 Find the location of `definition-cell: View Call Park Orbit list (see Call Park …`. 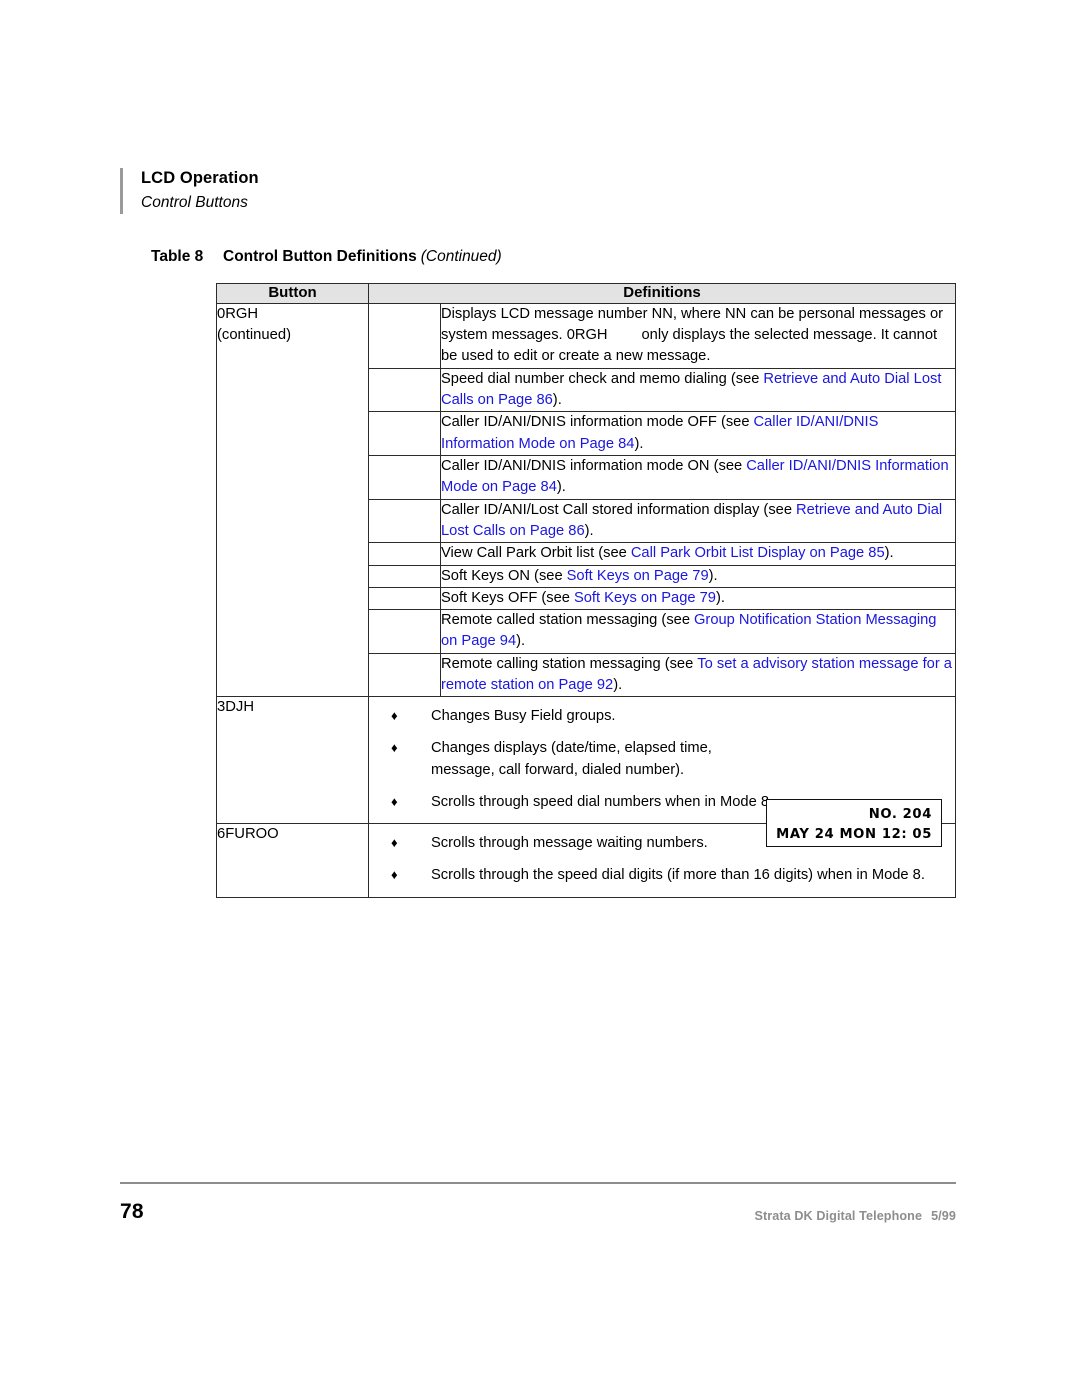

definition-cell: View Call Park Orbit list (see Call Park … is located at coordinates (698, 554).